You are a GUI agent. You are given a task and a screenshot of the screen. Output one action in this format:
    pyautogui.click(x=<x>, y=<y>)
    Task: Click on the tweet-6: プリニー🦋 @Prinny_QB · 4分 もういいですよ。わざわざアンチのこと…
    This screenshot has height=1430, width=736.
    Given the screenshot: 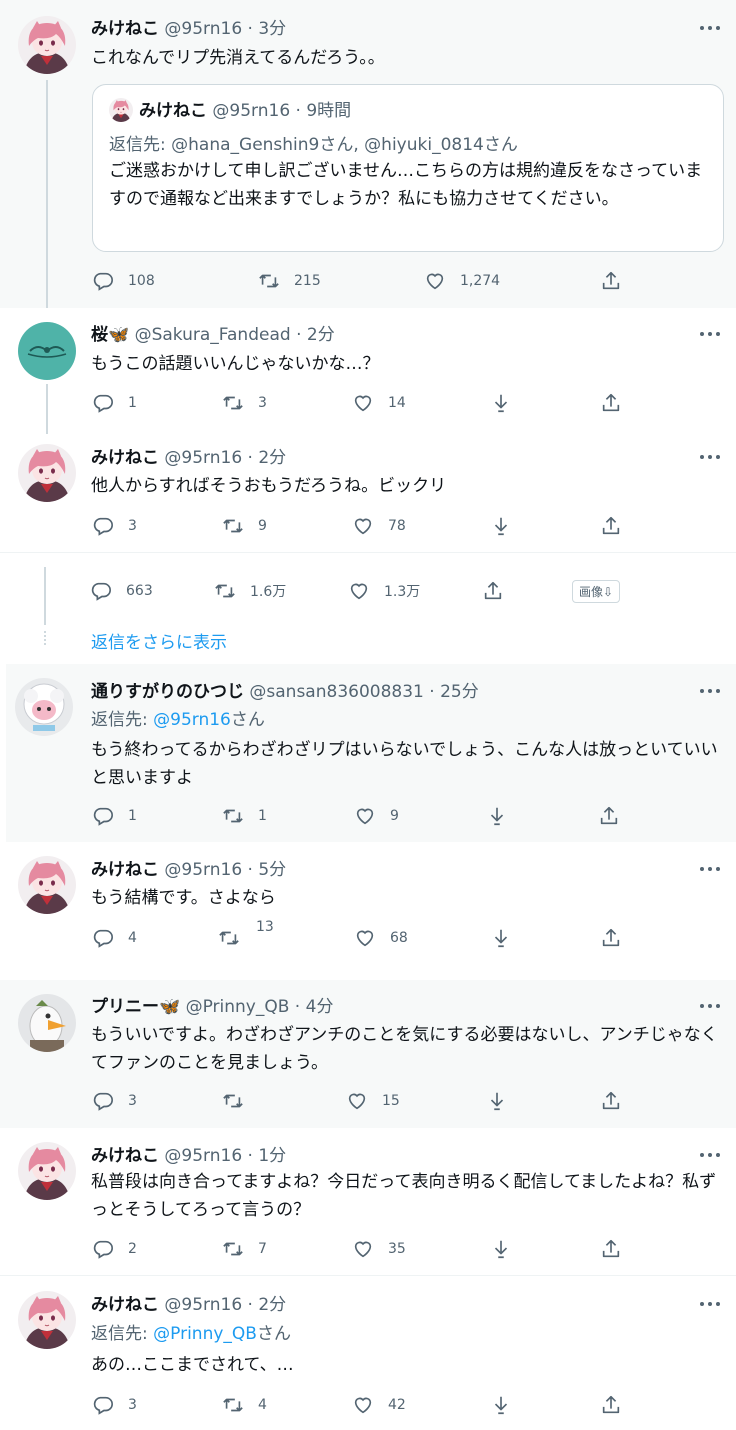 What is the action you would take?
    pyautogui.click(x=368, y=1054)
    